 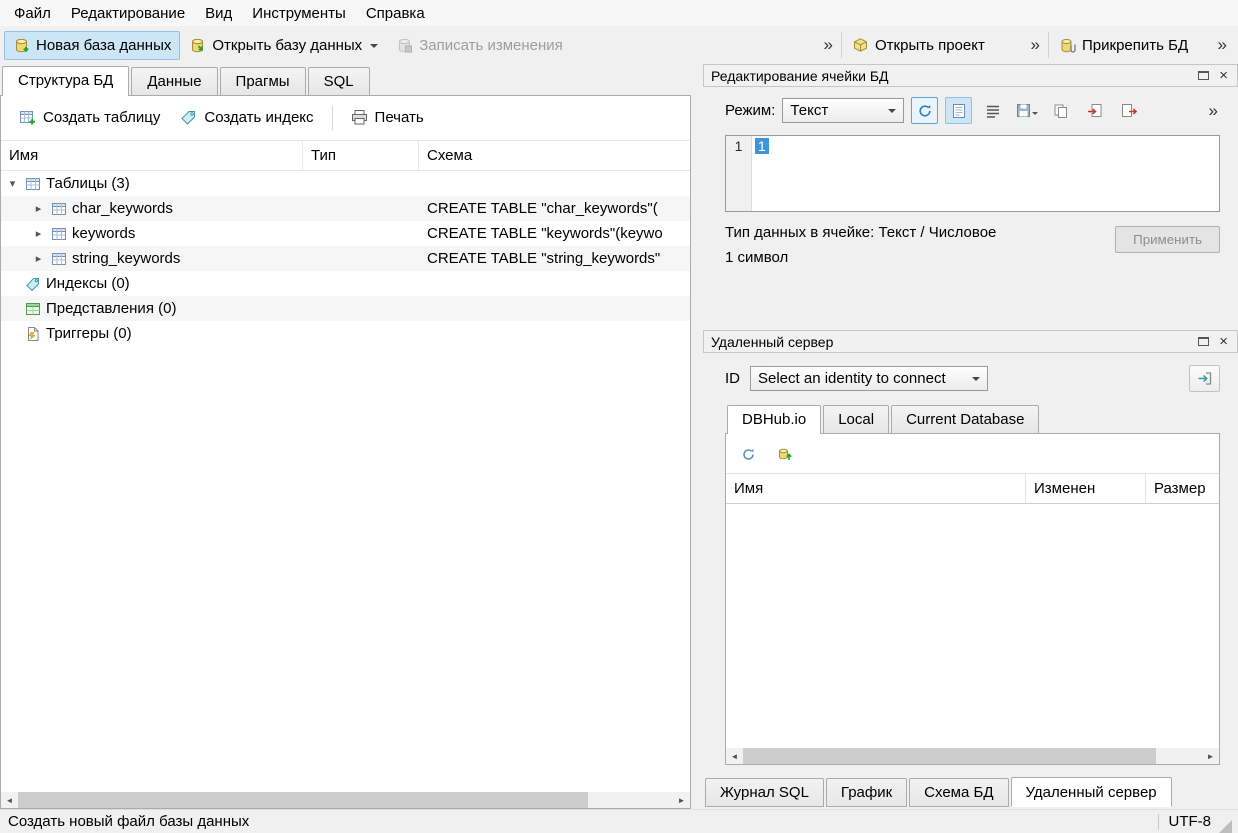 What do you see at coordinates (345, 283) in the screenshot?
I see `tree-row-indexes: Индексы (0)` at bounding box center [345, 283].